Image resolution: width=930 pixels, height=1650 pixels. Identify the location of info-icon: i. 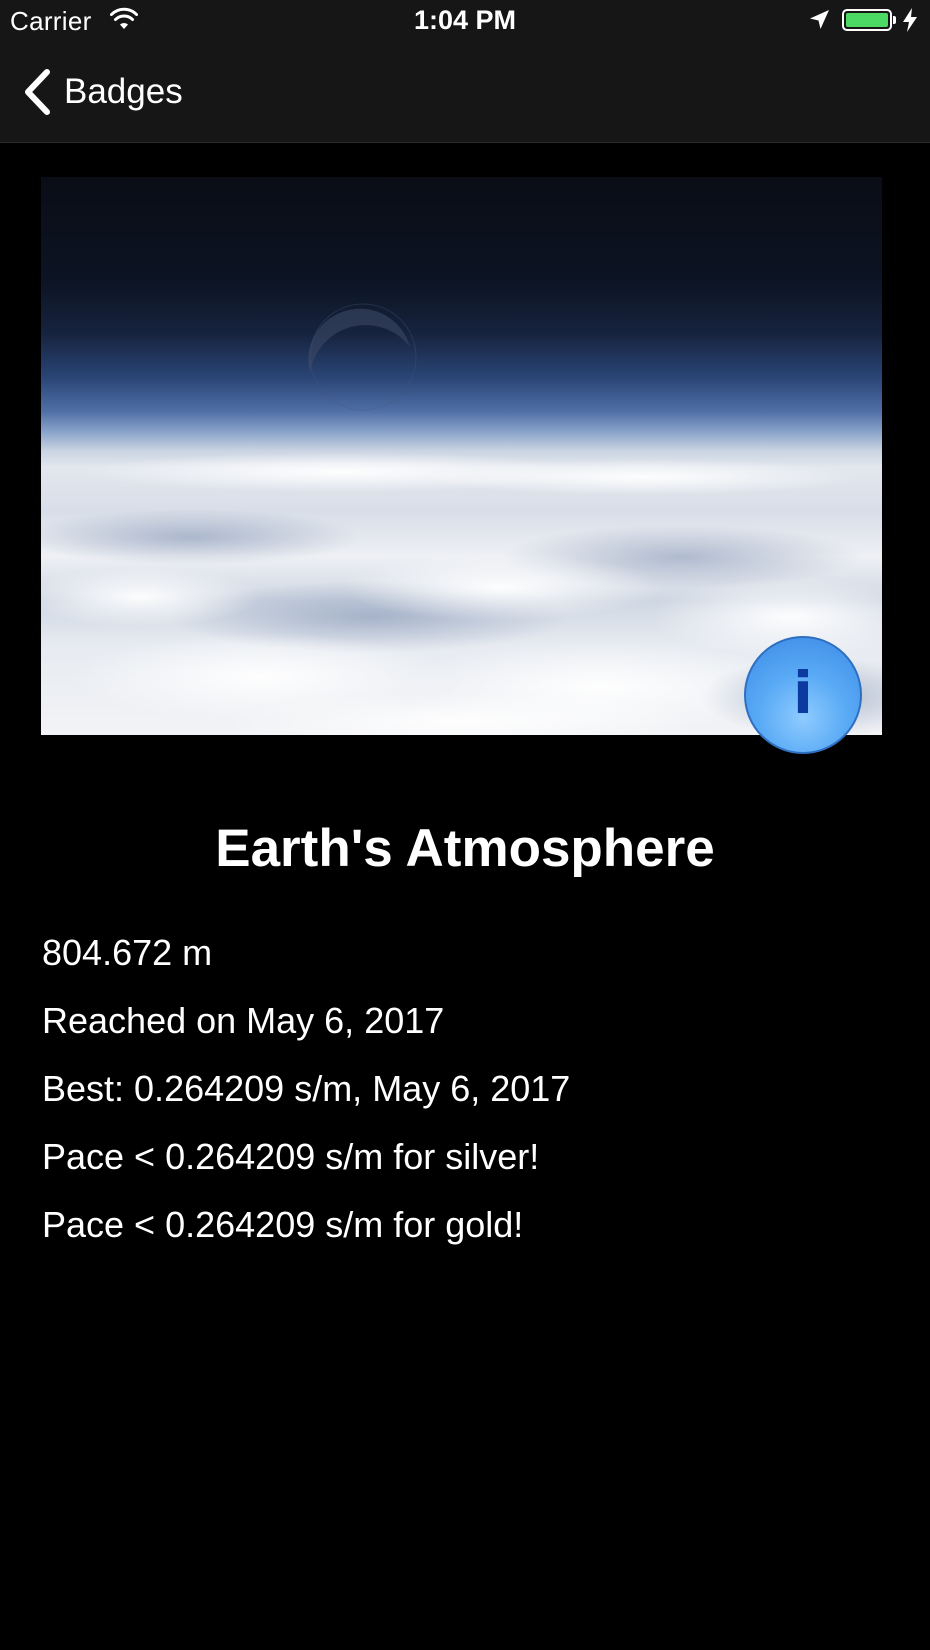
(803, 693).